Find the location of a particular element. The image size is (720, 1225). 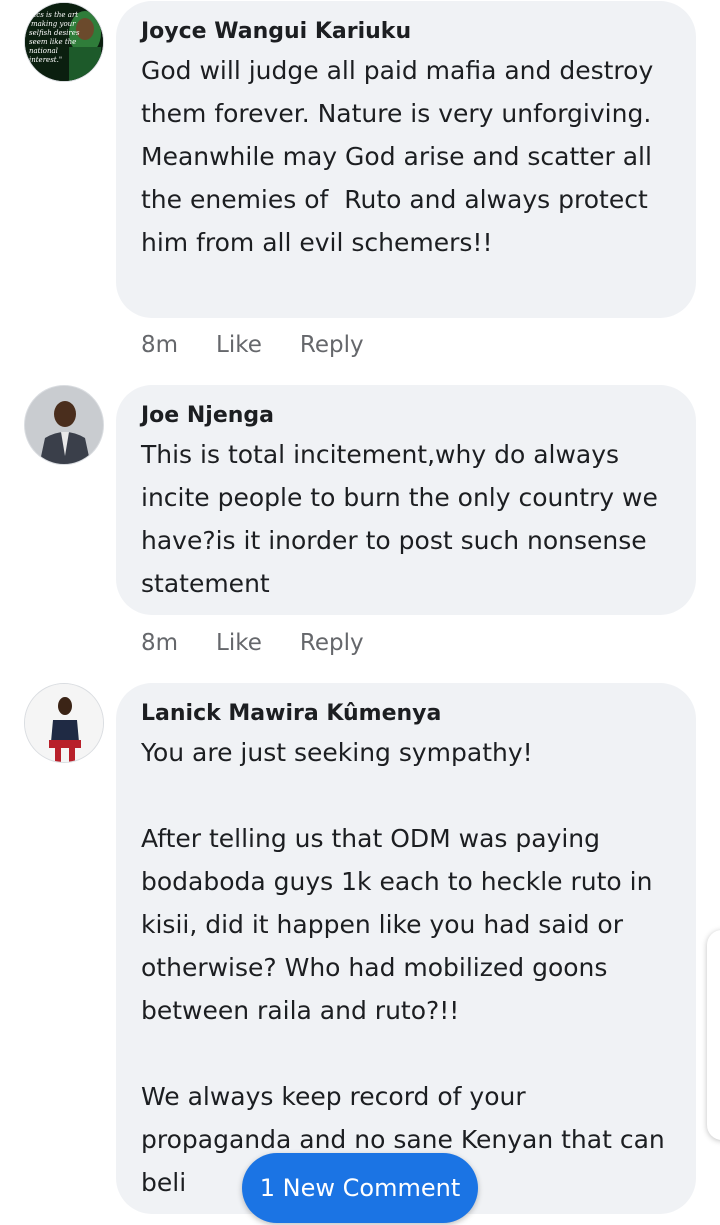

avatar-quote-line: interest." is located at coordinates (45, 60).